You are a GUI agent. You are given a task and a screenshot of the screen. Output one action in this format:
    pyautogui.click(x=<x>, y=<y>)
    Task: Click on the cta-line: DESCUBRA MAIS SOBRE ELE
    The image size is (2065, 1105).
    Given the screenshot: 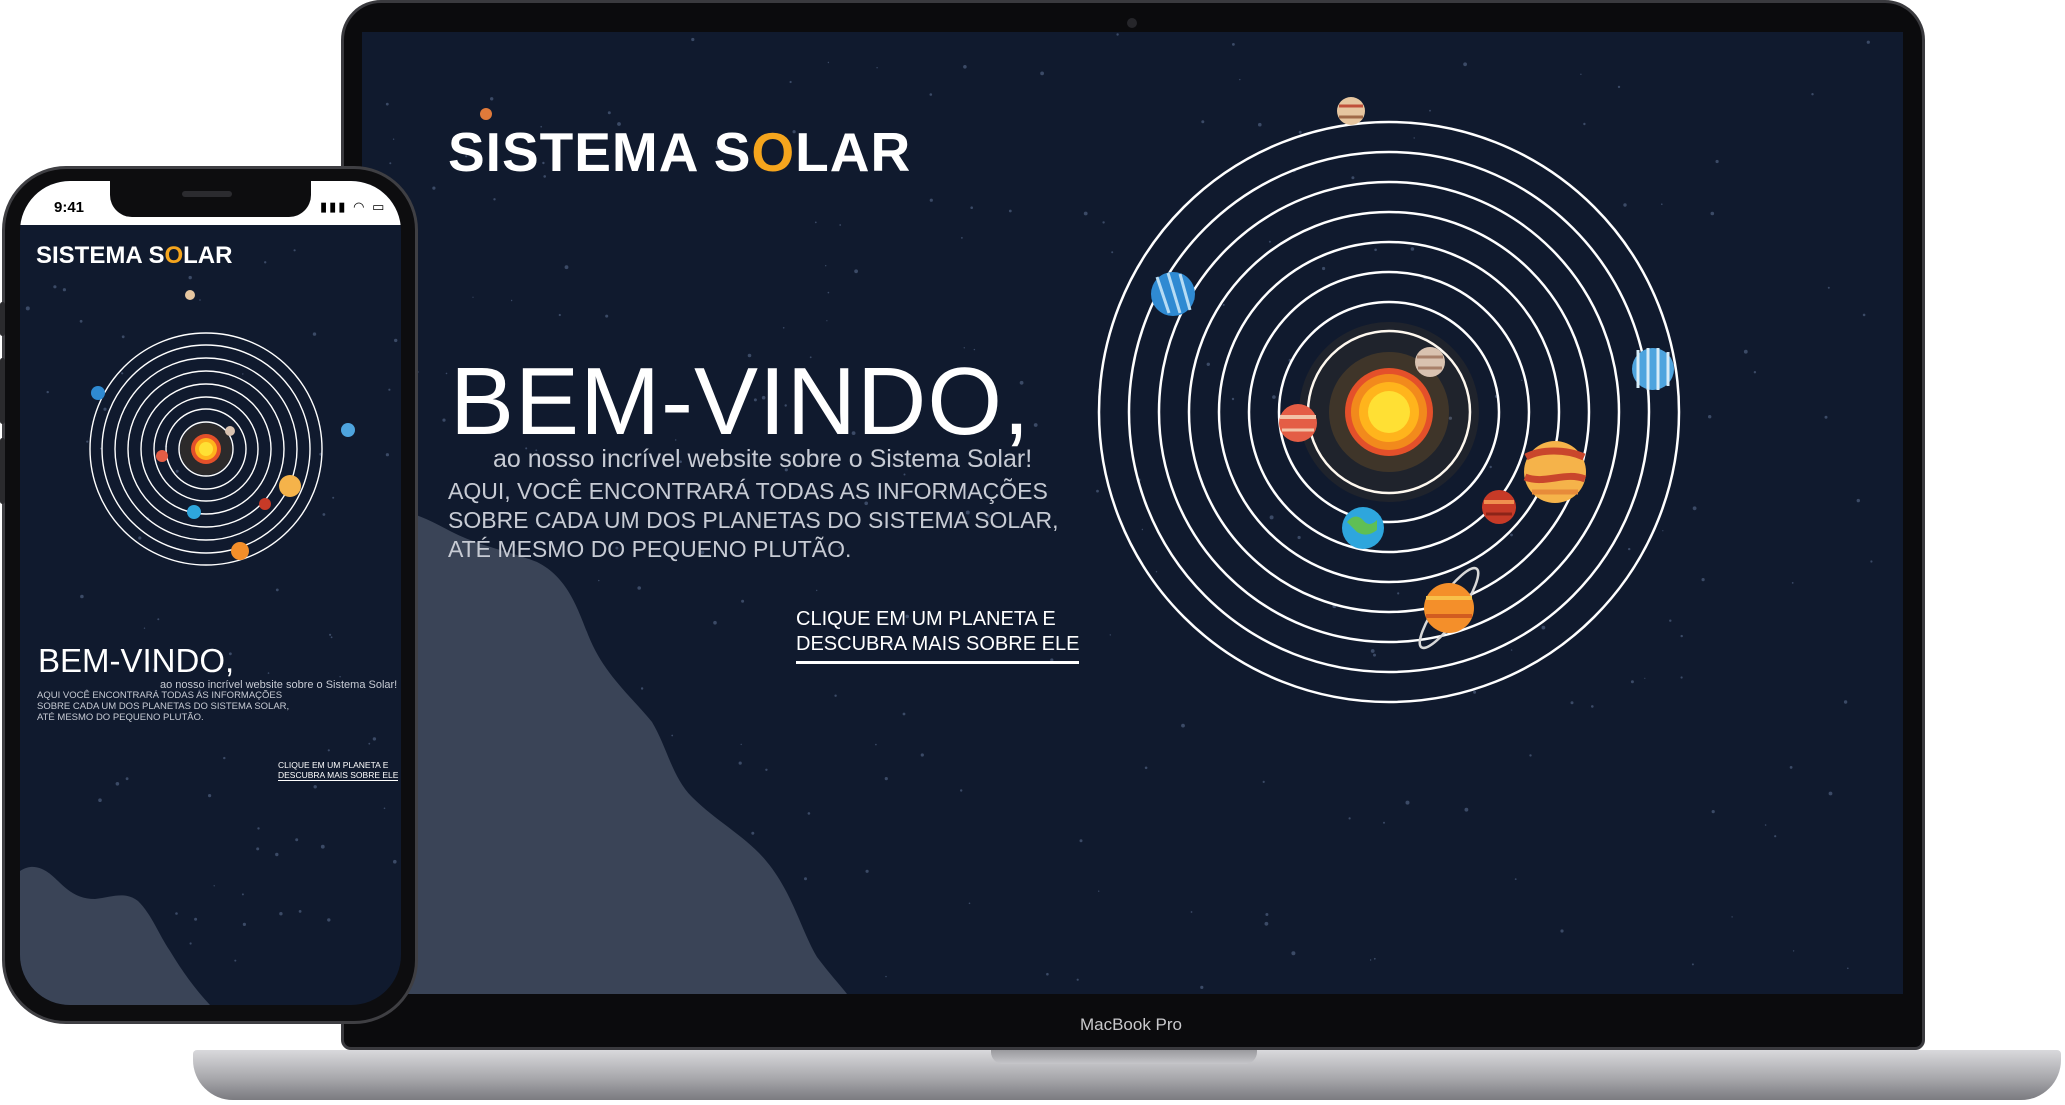 What is the action you would take?
    pyautogui.click(x=938, y=644)
    